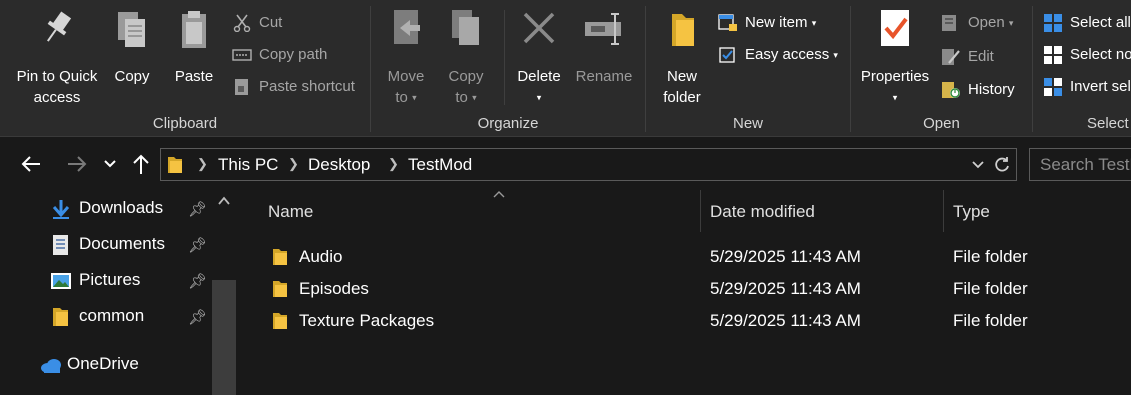 This screenshot has width=1131, height=395. I want to click on recent-locations-button, so click(110, 164).